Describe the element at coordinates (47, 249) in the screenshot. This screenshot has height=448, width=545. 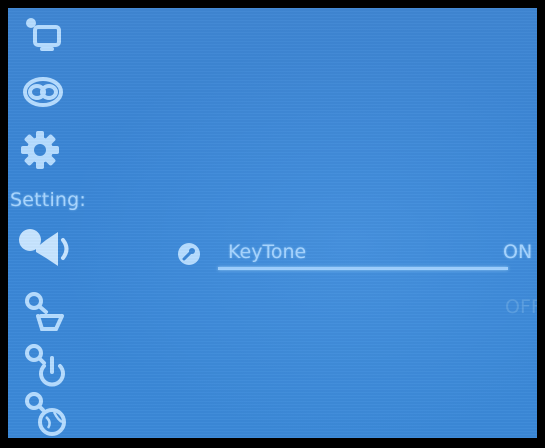
I see `speaker-icon` at that location.